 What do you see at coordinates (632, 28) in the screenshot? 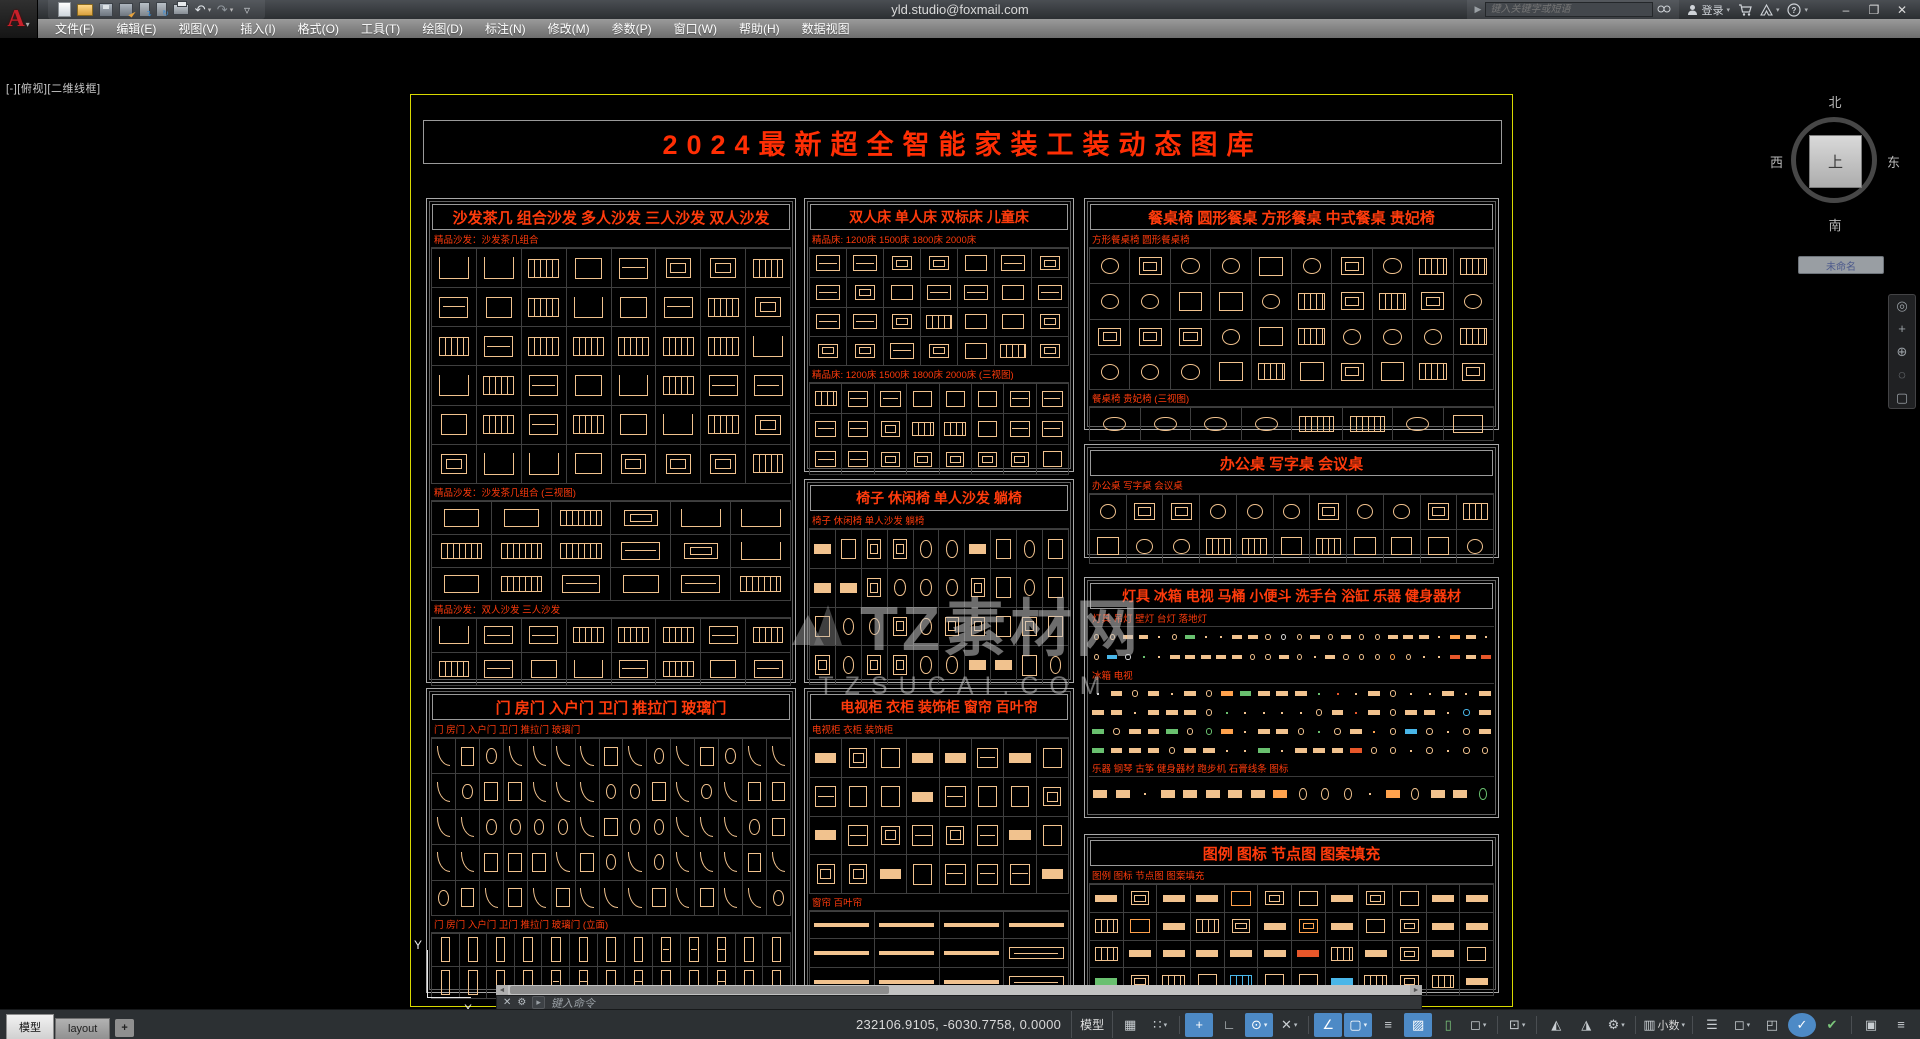
I see `menu-item-9: 参数(P)` at bounding box center [632, 28].